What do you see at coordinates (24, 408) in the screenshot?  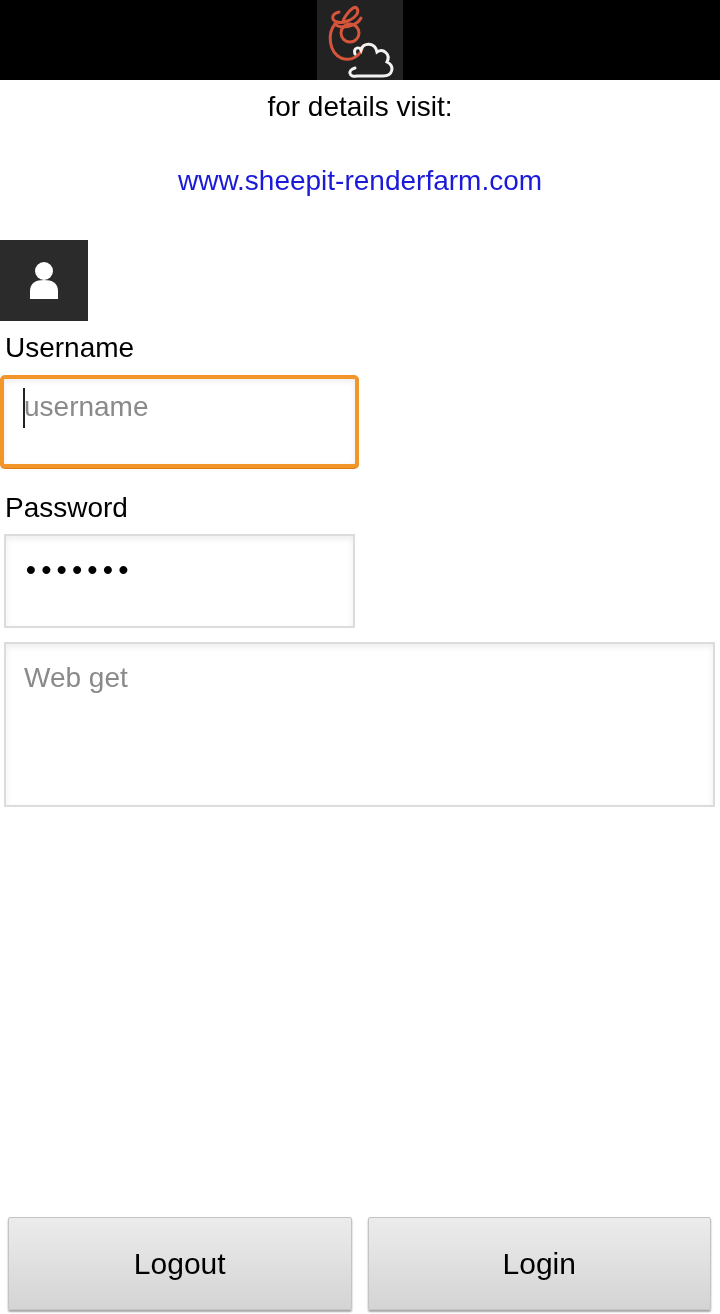 I see `text-cursor-icon` at bounding box center [24, 408].